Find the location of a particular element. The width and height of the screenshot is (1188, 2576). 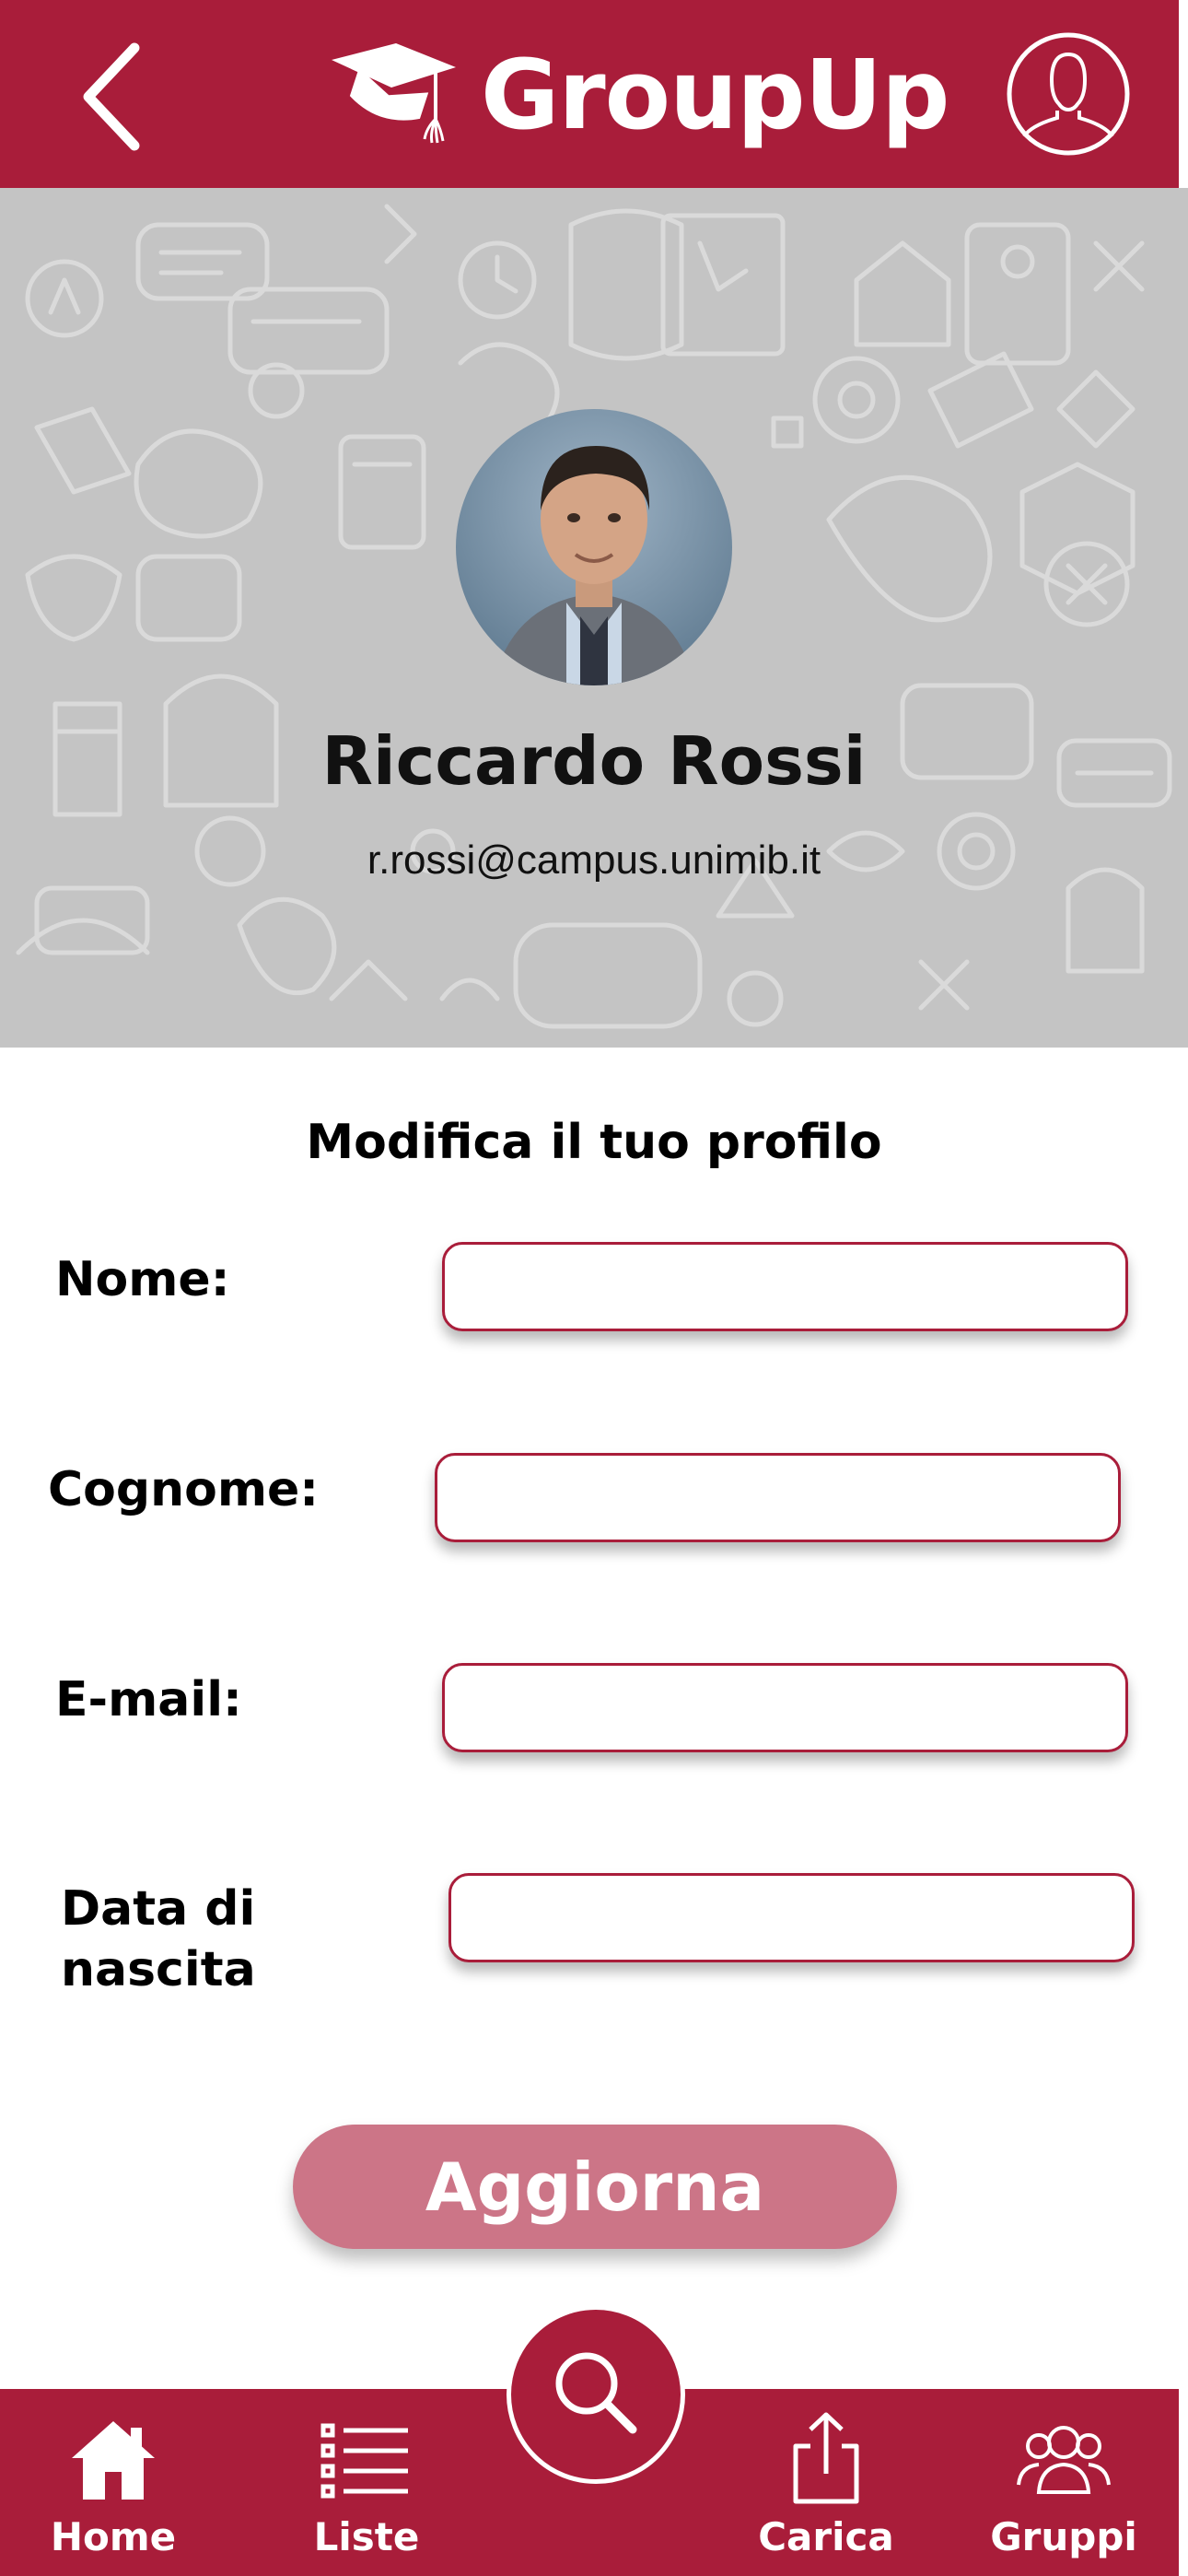

last-name-input is located at coordinates (778, 1498).